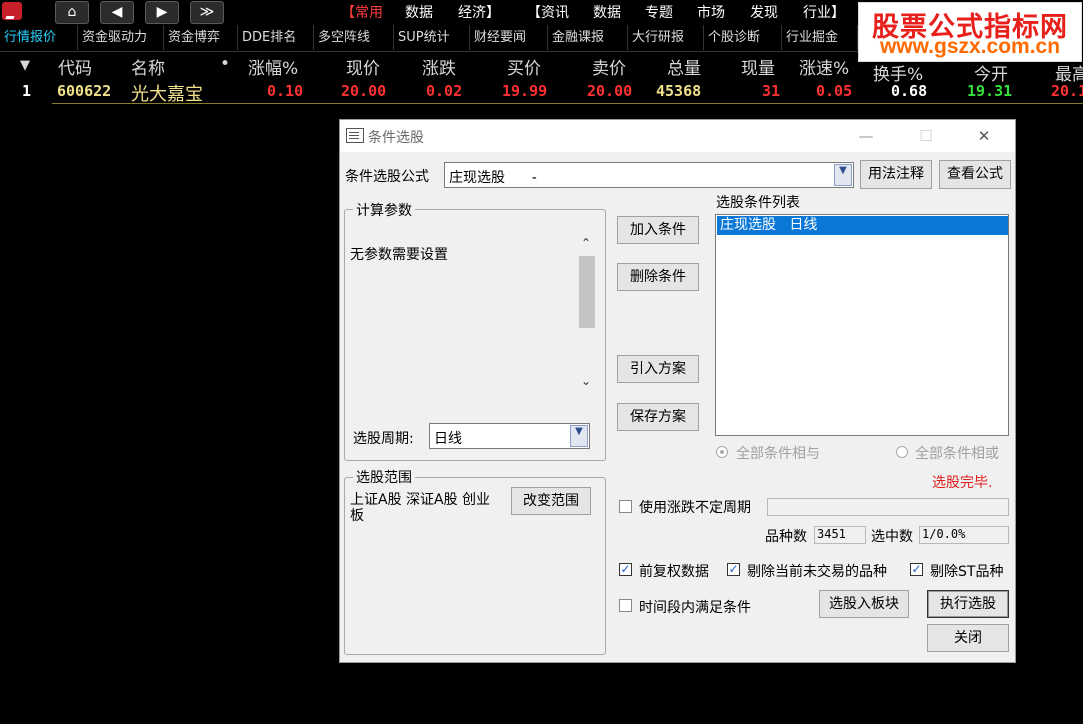 Image resolution: width=1083 pixels, height=724 pixels. What do you see at coordinates (649, 175) in the screenshot?
I see `formula-select: 庄现选股 - ▼` at bounding box center [649, 175].